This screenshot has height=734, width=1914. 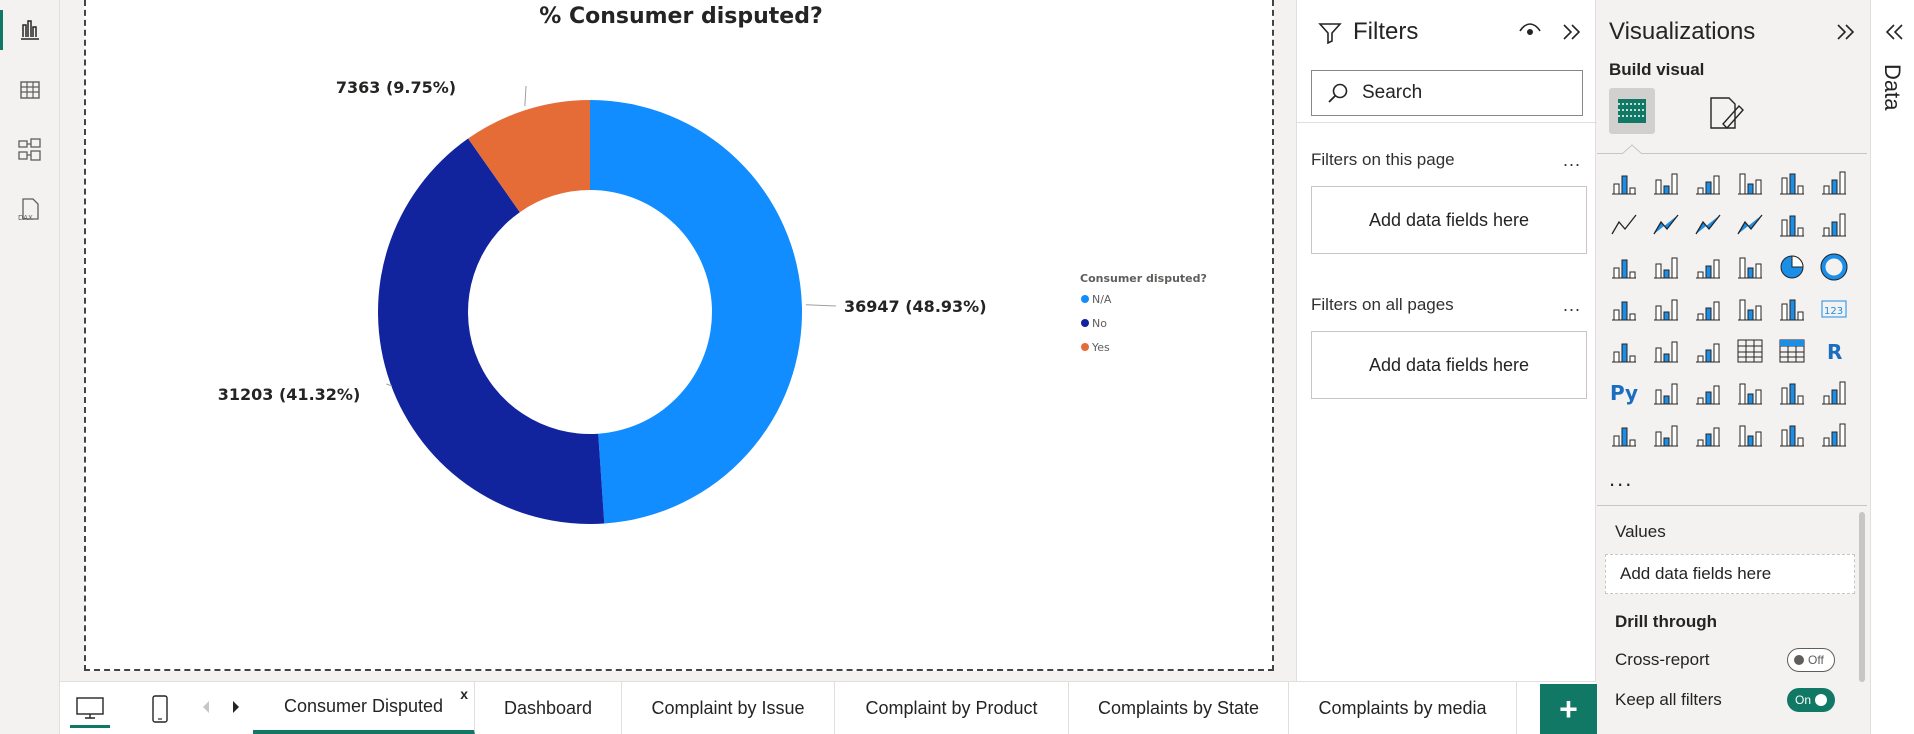 I want to click on data-pane-label: Data, so click(x=1892, y=87).